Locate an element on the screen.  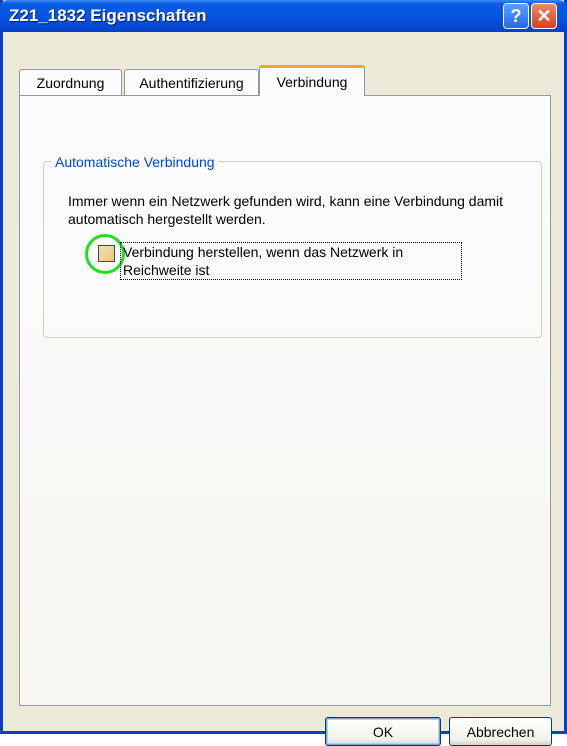
close-icon: ✕ is located at coordinates (544, 15).